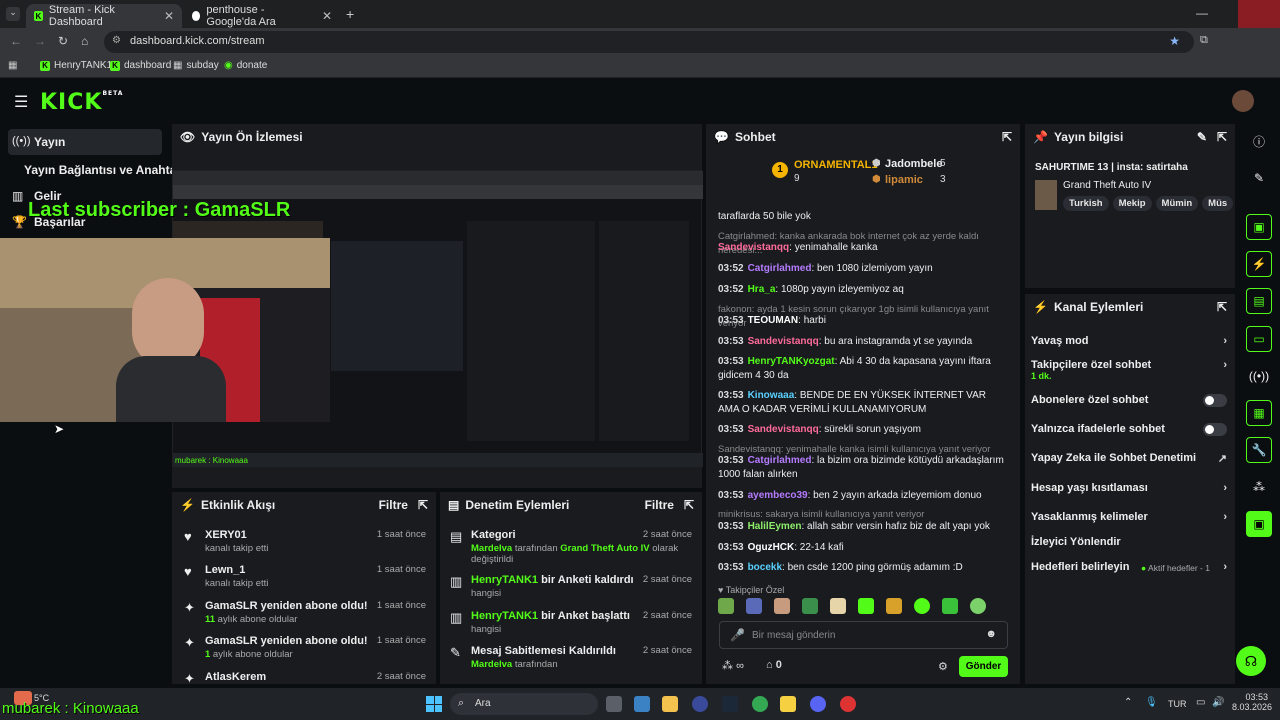 Image resolution: width=1280 pixels, height=720 pixels. Describe the element at coordinates (642, 704) in the screenshot. I see `calculator-icon` at that location.